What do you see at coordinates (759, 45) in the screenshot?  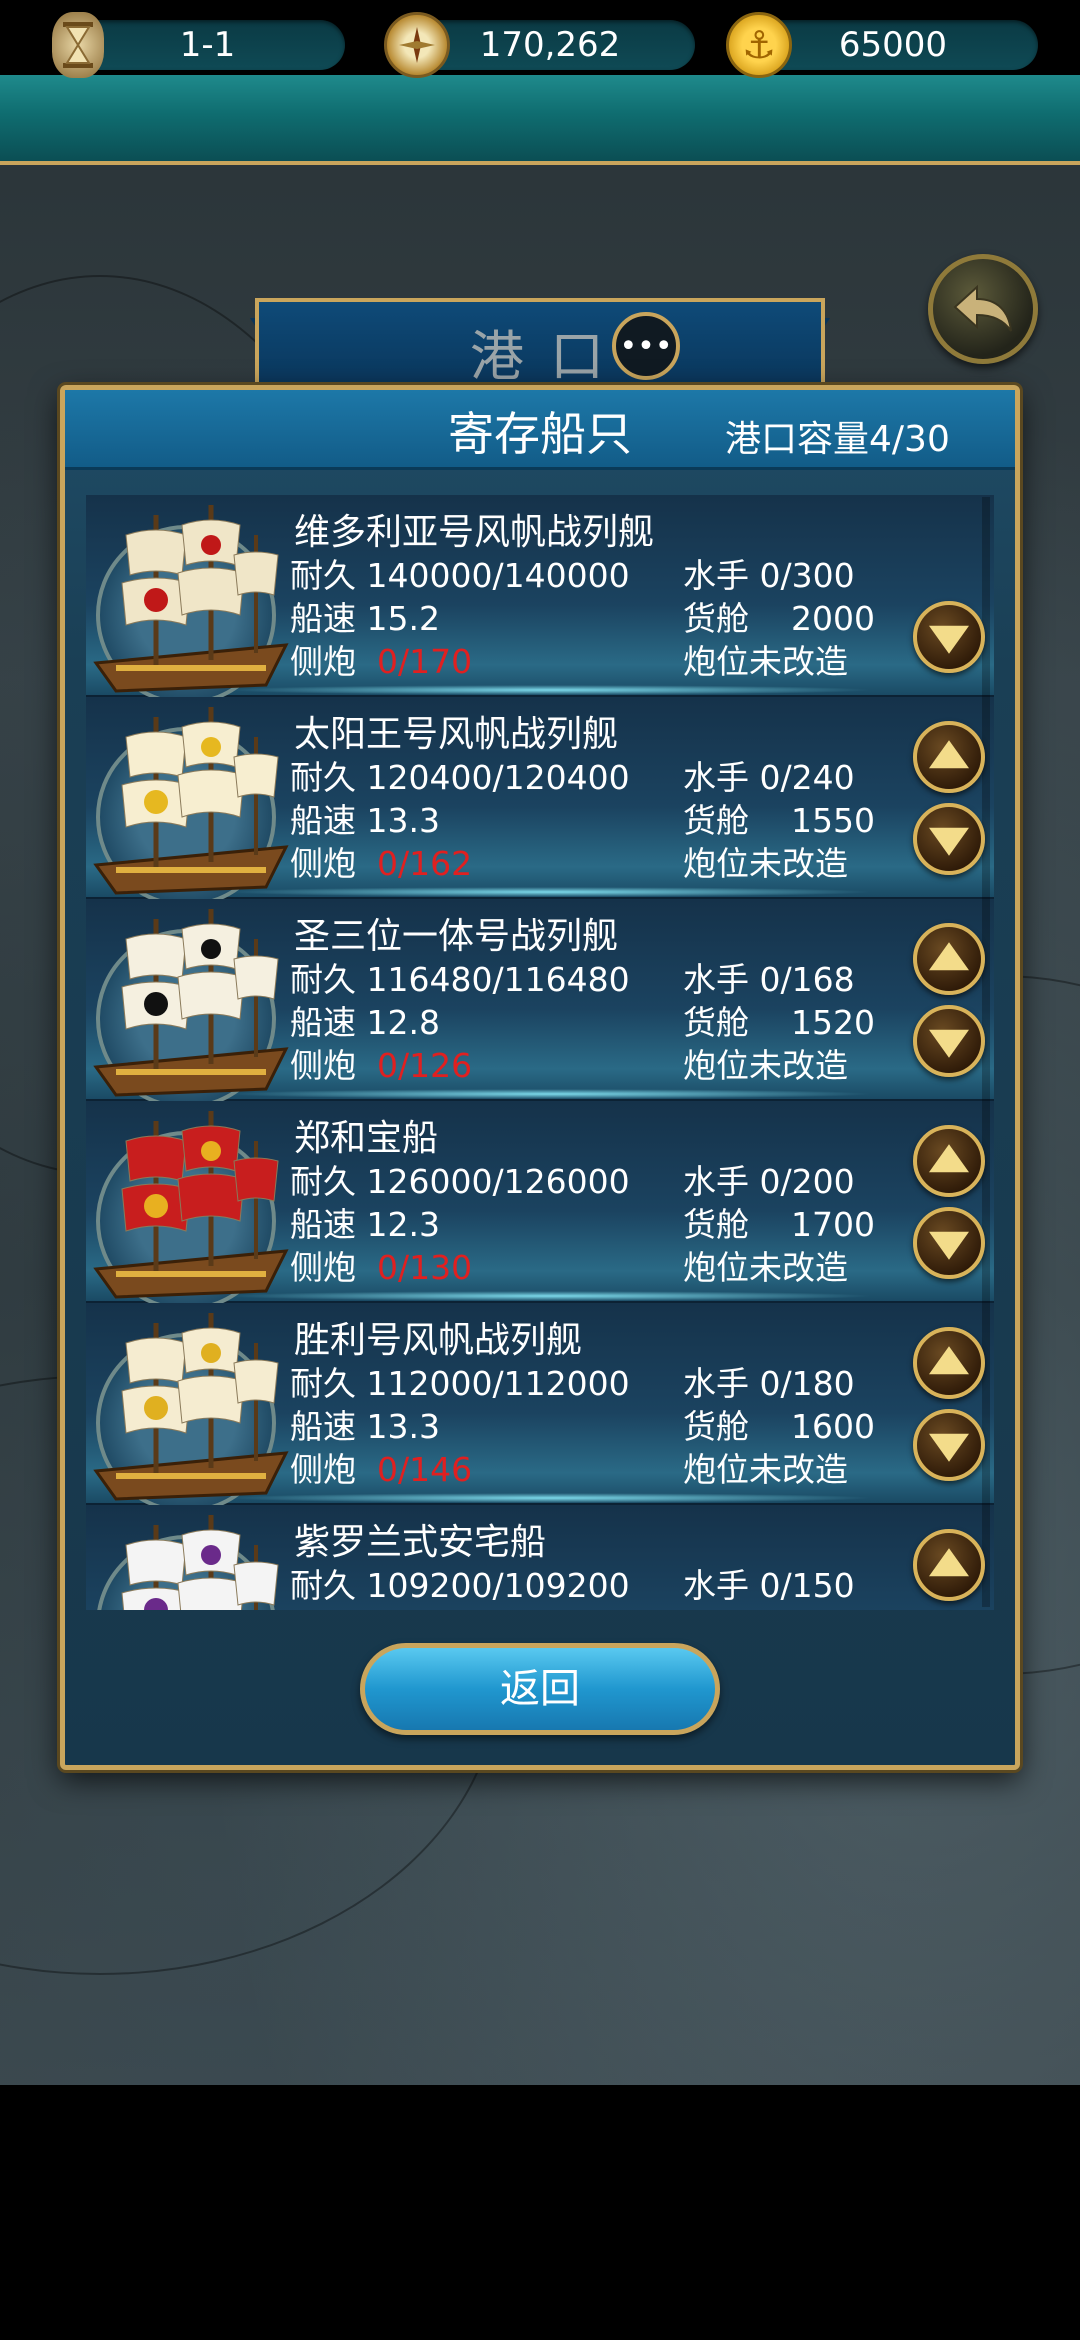 I see `anchor-coin-icon: ⚓` at bounding box center [759, 45].